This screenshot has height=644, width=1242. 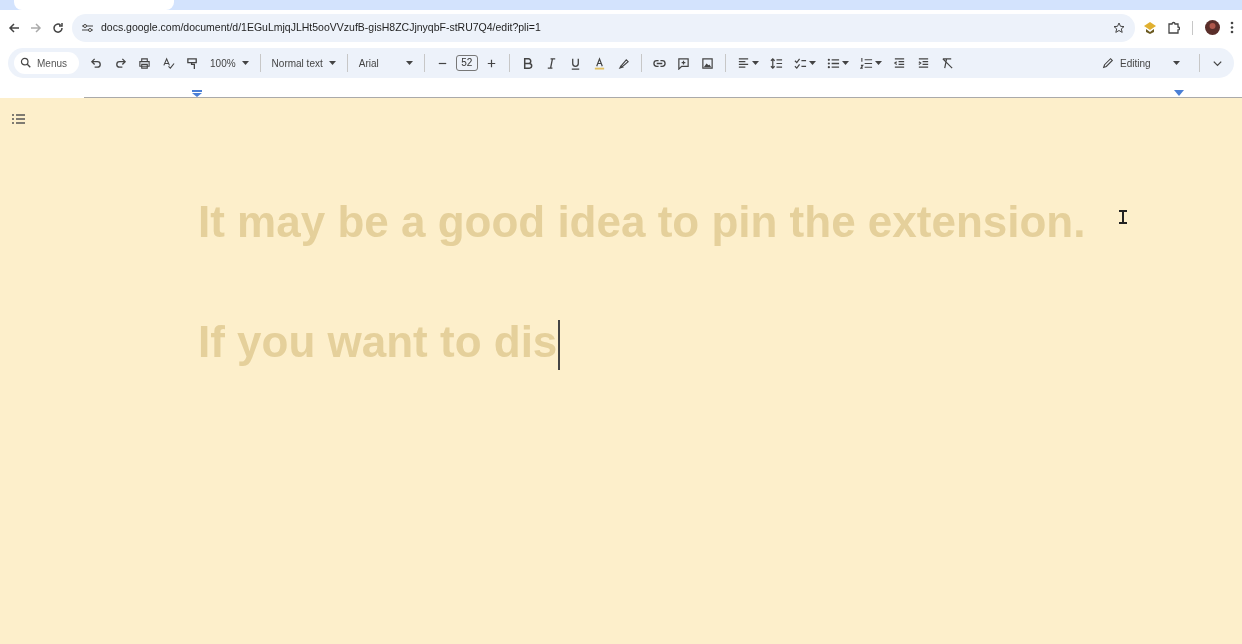 What do you see at coordinates (1108, 63) in the screenshot?
I see `pencil-icon` at bounding box center [1108, 63].